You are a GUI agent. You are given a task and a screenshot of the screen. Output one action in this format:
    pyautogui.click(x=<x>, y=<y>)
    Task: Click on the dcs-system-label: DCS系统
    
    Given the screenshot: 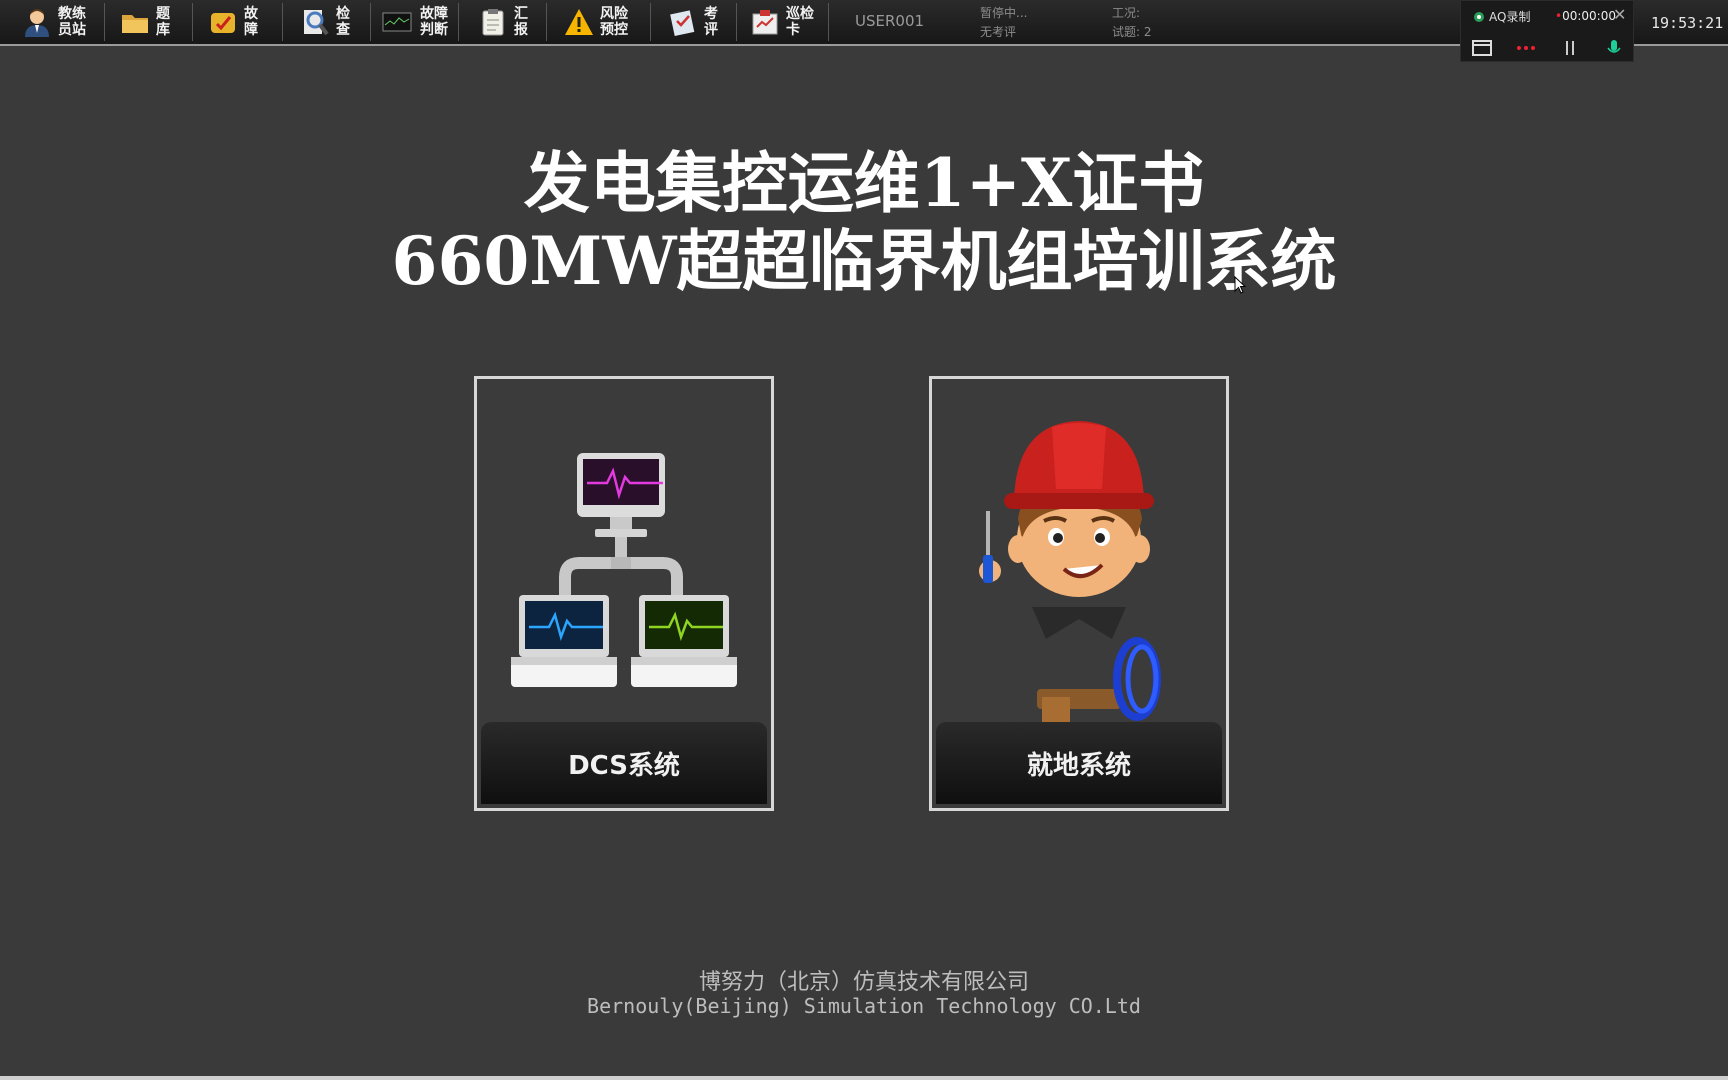 What is the action you would take?
    pyautogui.click(x=624, y=763)
    